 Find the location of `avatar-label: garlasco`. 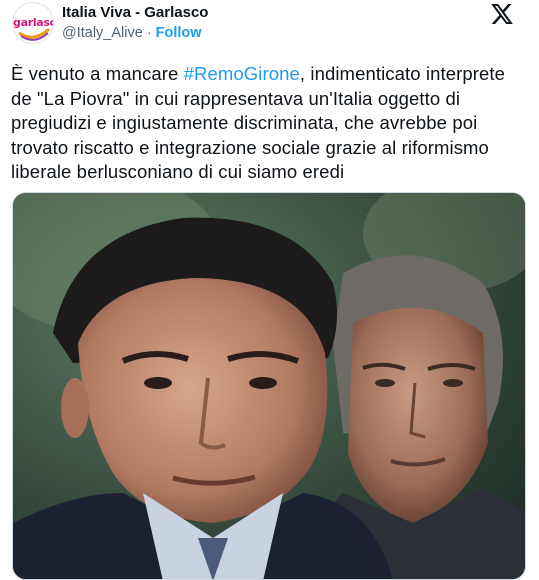

avatar-label: garlasco is located at coordinates (33, 22).